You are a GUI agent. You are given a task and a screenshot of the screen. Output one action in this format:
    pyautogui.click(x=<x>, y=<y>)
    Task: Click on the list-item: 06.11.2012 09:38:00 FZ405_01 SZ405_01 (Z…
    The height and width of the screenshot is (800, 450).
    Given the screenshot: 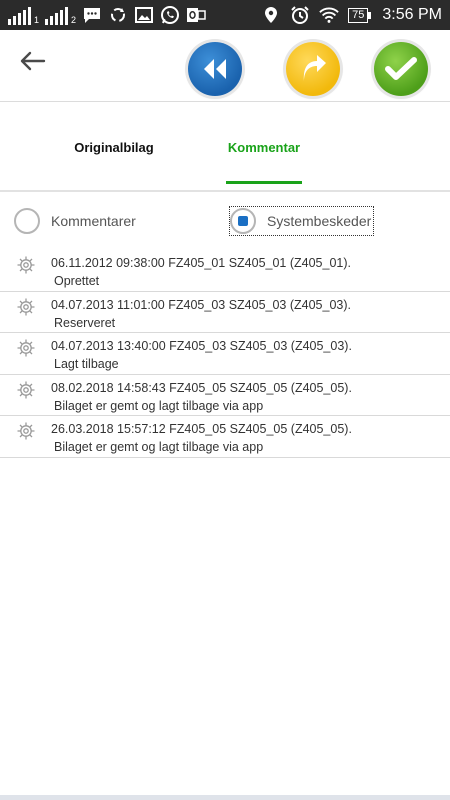 What is the action you would take?
    pyautogui.click(x=225, y=271)
    